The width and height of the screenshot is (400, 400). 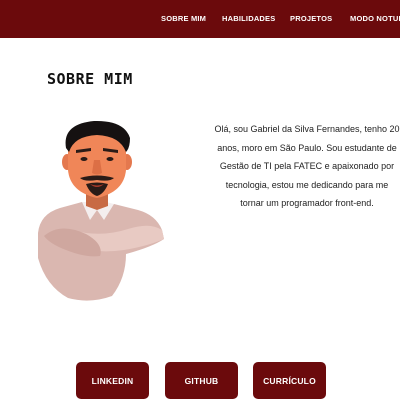 I want to click on nav-link-projetos: PROJETOS, so click(x=311, y=18).